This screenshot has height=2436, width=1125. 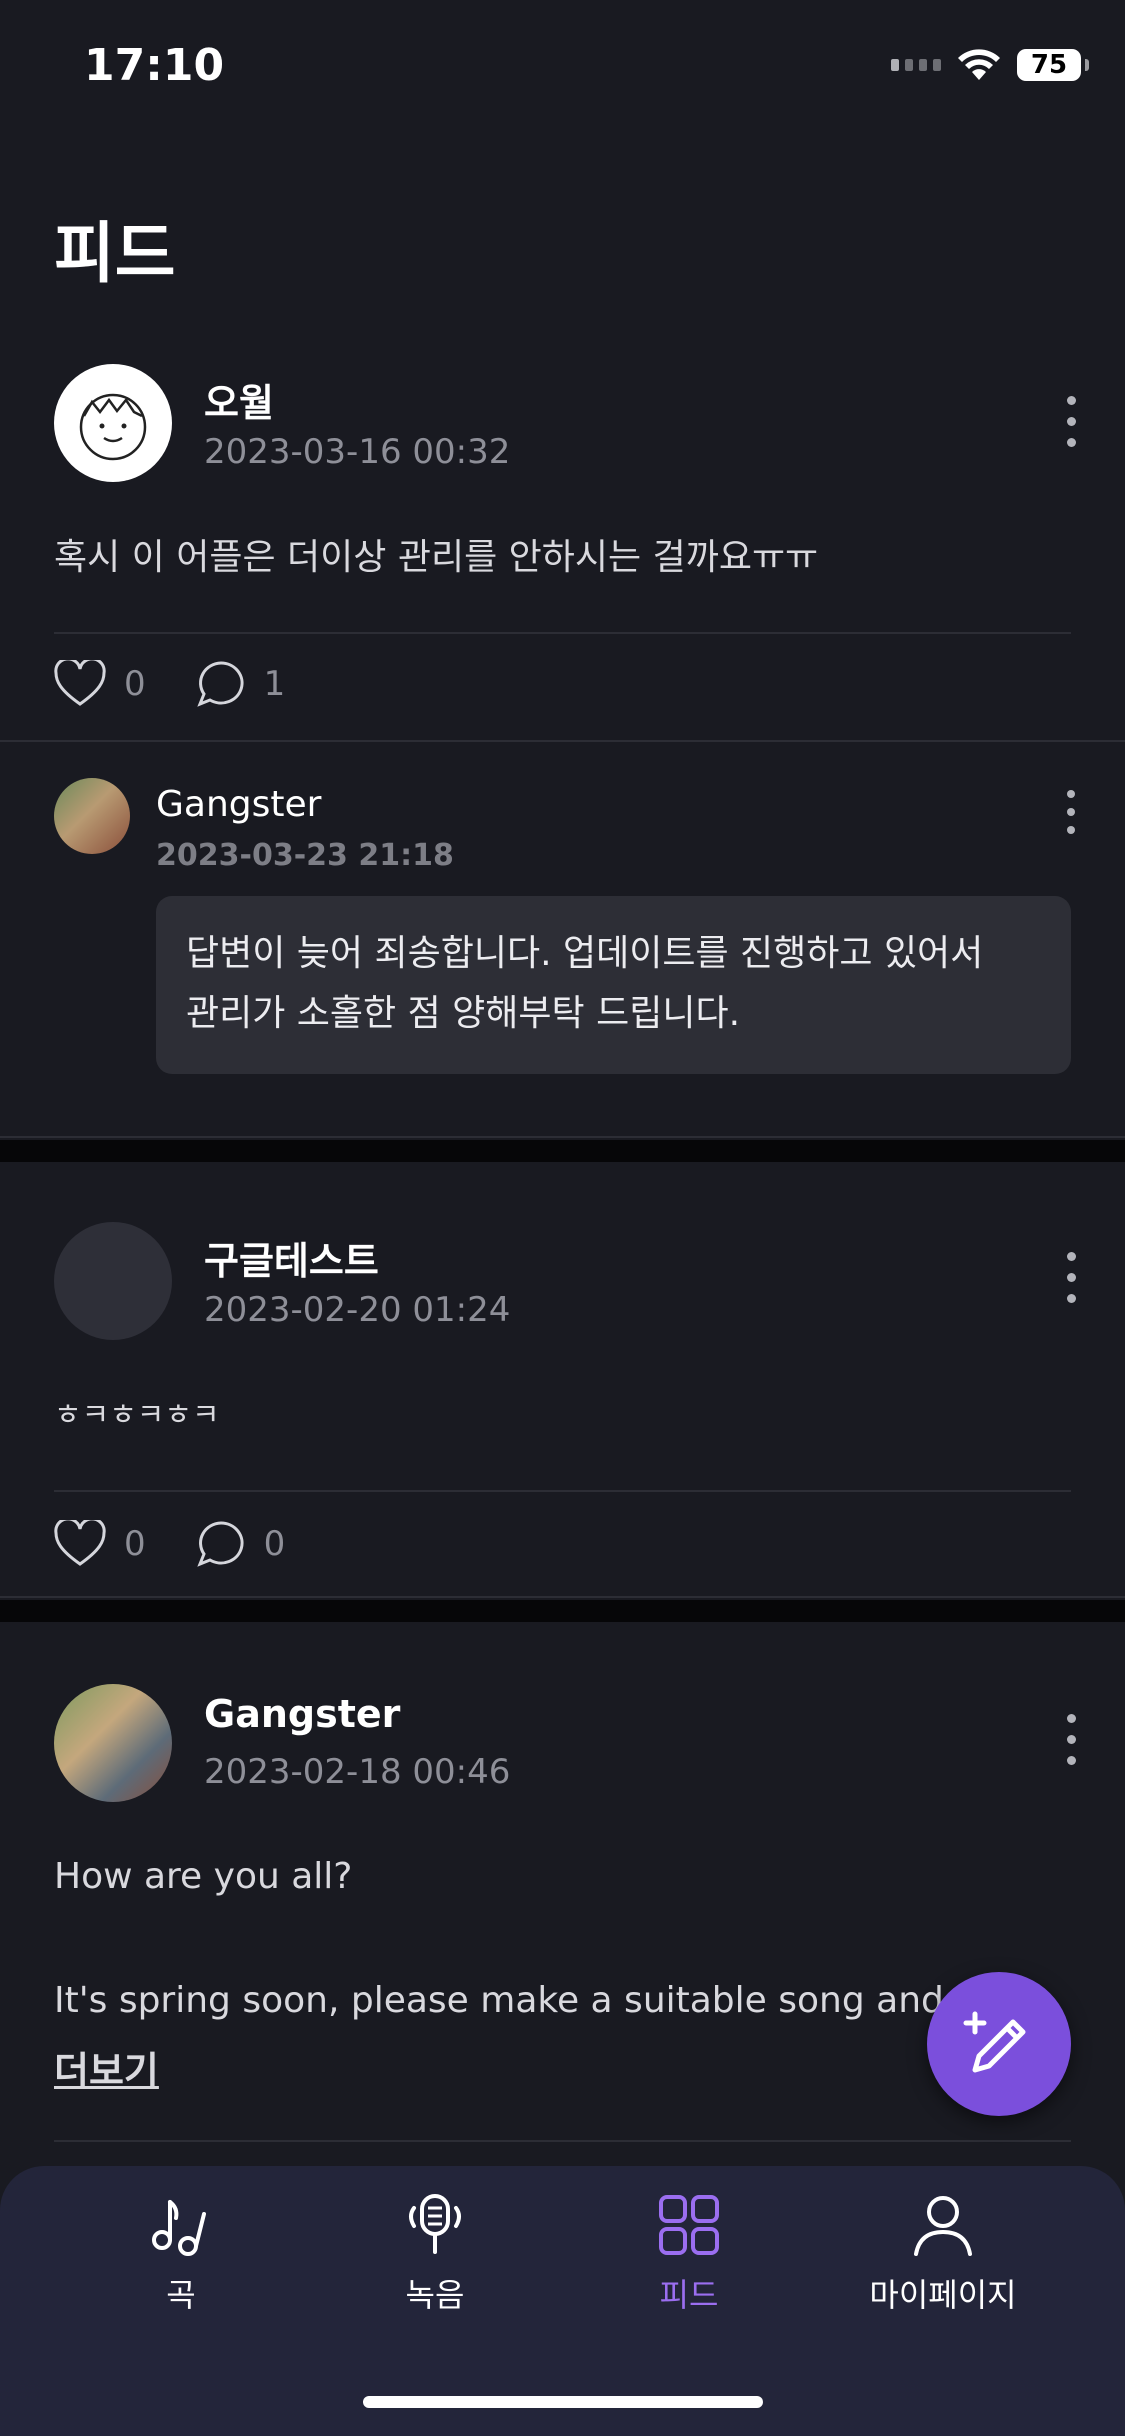 What do you see at coordinates (238, 804) in the screenshot?
I see `reply-author: Gangster` at bounding box center [238, 804].